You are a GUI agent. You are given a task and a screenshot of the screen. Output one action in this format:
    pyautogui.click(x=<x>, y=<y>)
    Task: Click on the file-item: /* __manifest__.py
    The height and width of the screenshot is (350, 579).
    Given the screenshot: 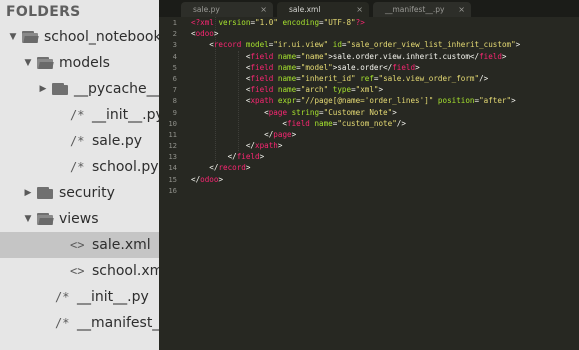 What is the action you would take?
    pyautogui.click(x=79, y=323)
    